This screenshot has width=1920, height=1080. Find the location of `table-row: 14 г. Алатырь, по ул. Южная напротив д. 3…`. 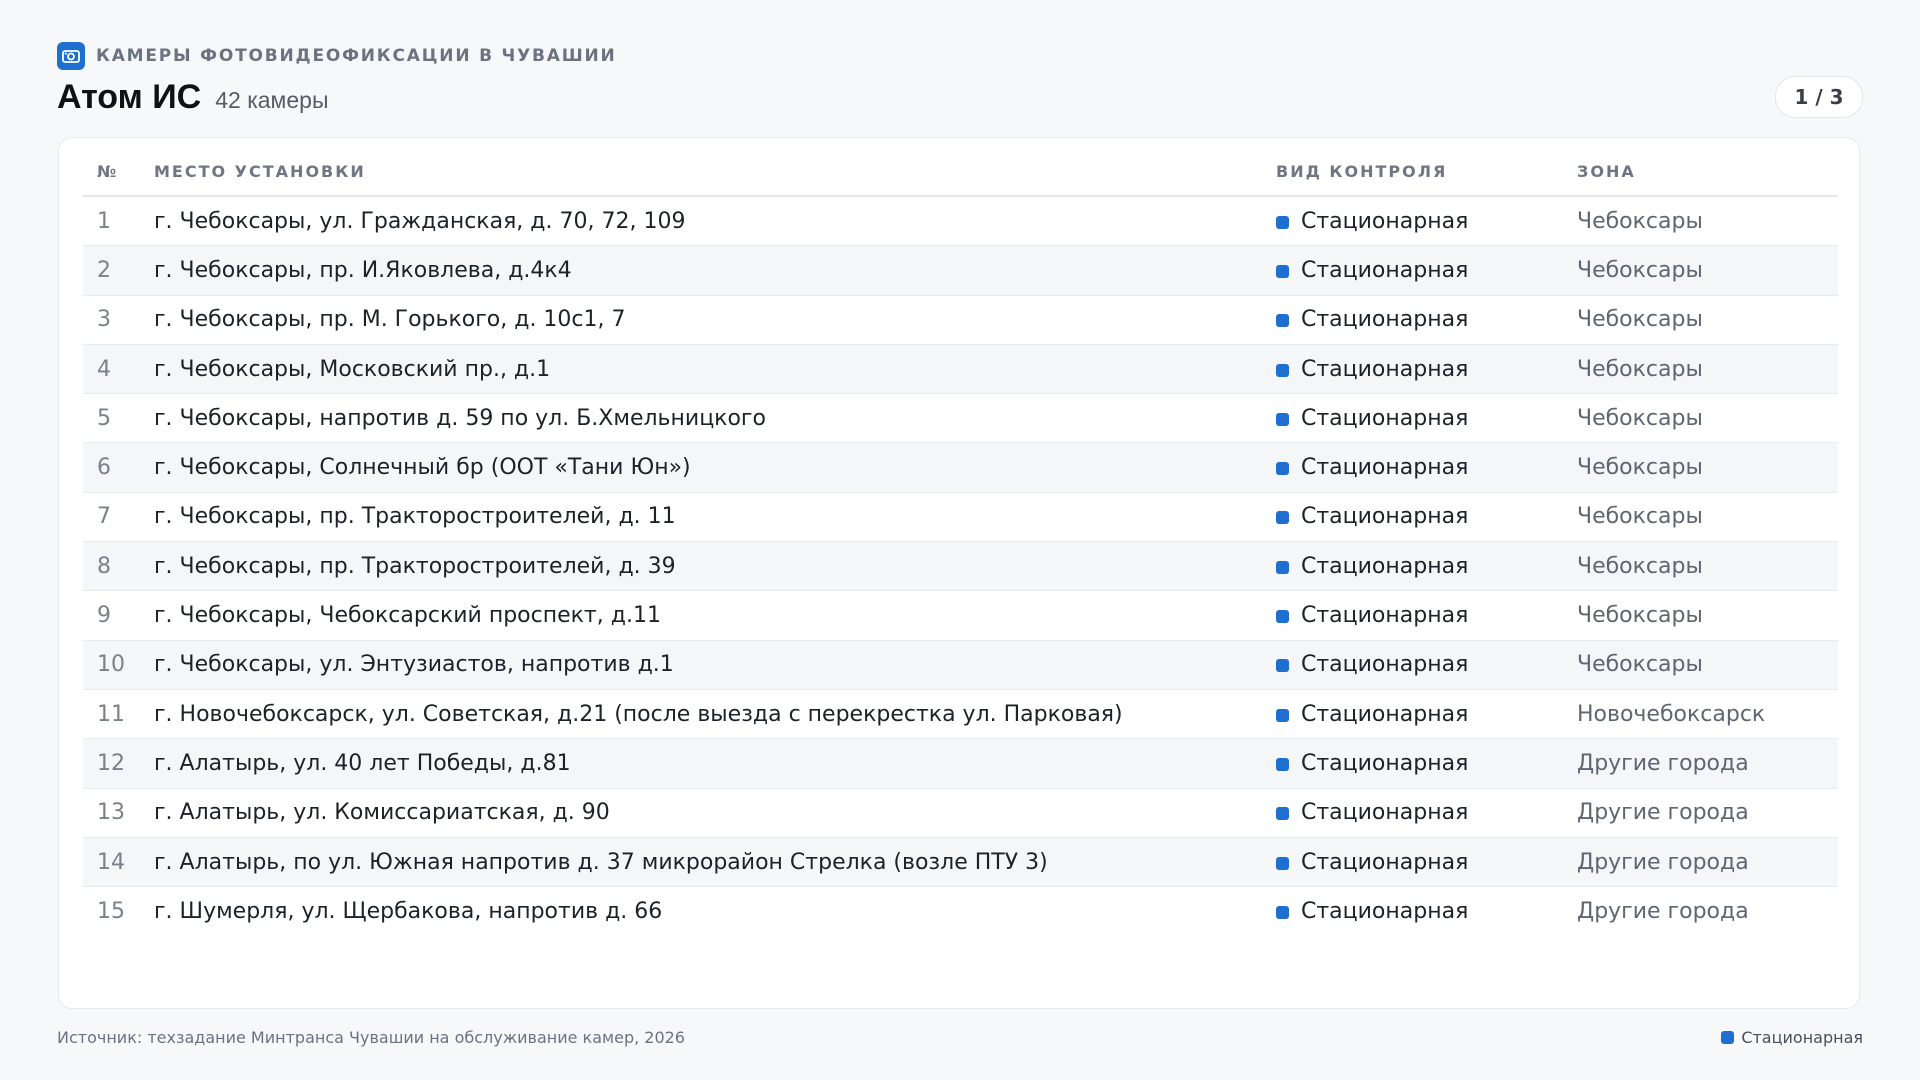

table-row: 14 г. Алатырь, по ул. Южная напротив д. 3… is located at coordinates (960, 862).